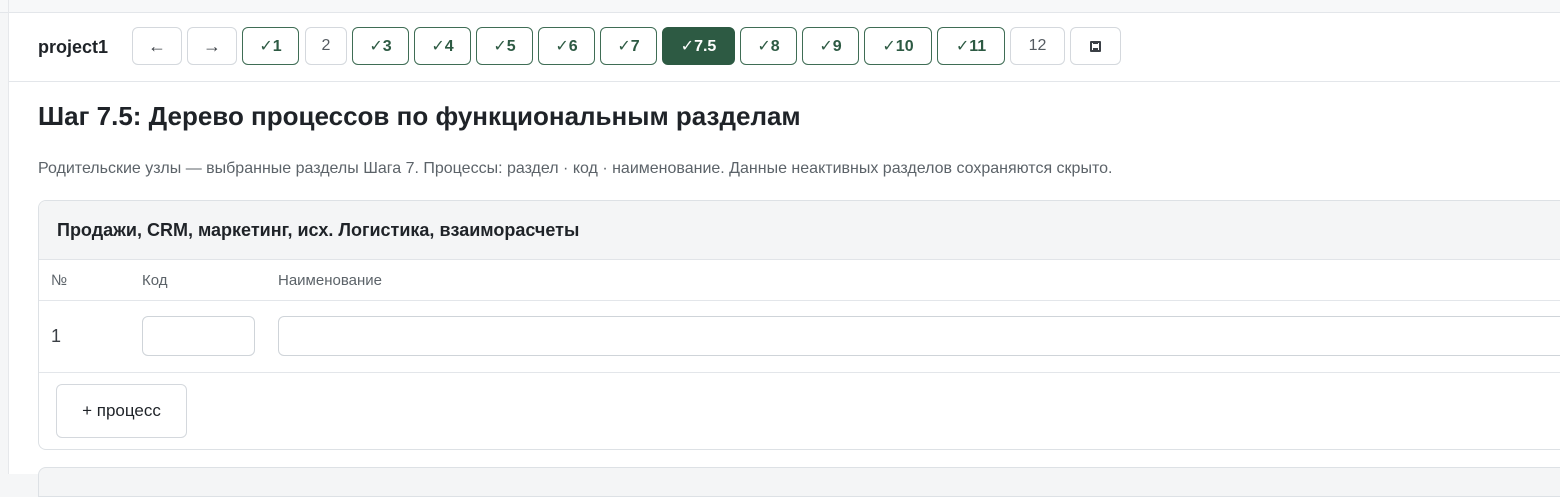  What do you see at coordinates (698, 46) in the screenshot?
I see `step-7-5-button: ✓7.5` at bounding box center [698, 46].